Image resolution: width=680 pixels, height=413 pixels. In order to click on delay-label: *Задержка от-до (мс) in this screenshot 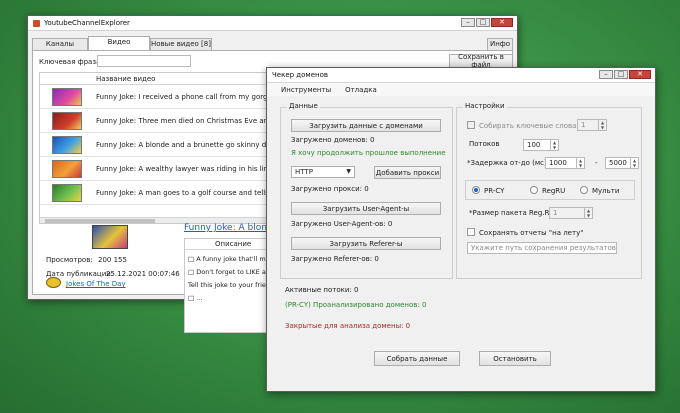, I will do `click(507, 163)`.